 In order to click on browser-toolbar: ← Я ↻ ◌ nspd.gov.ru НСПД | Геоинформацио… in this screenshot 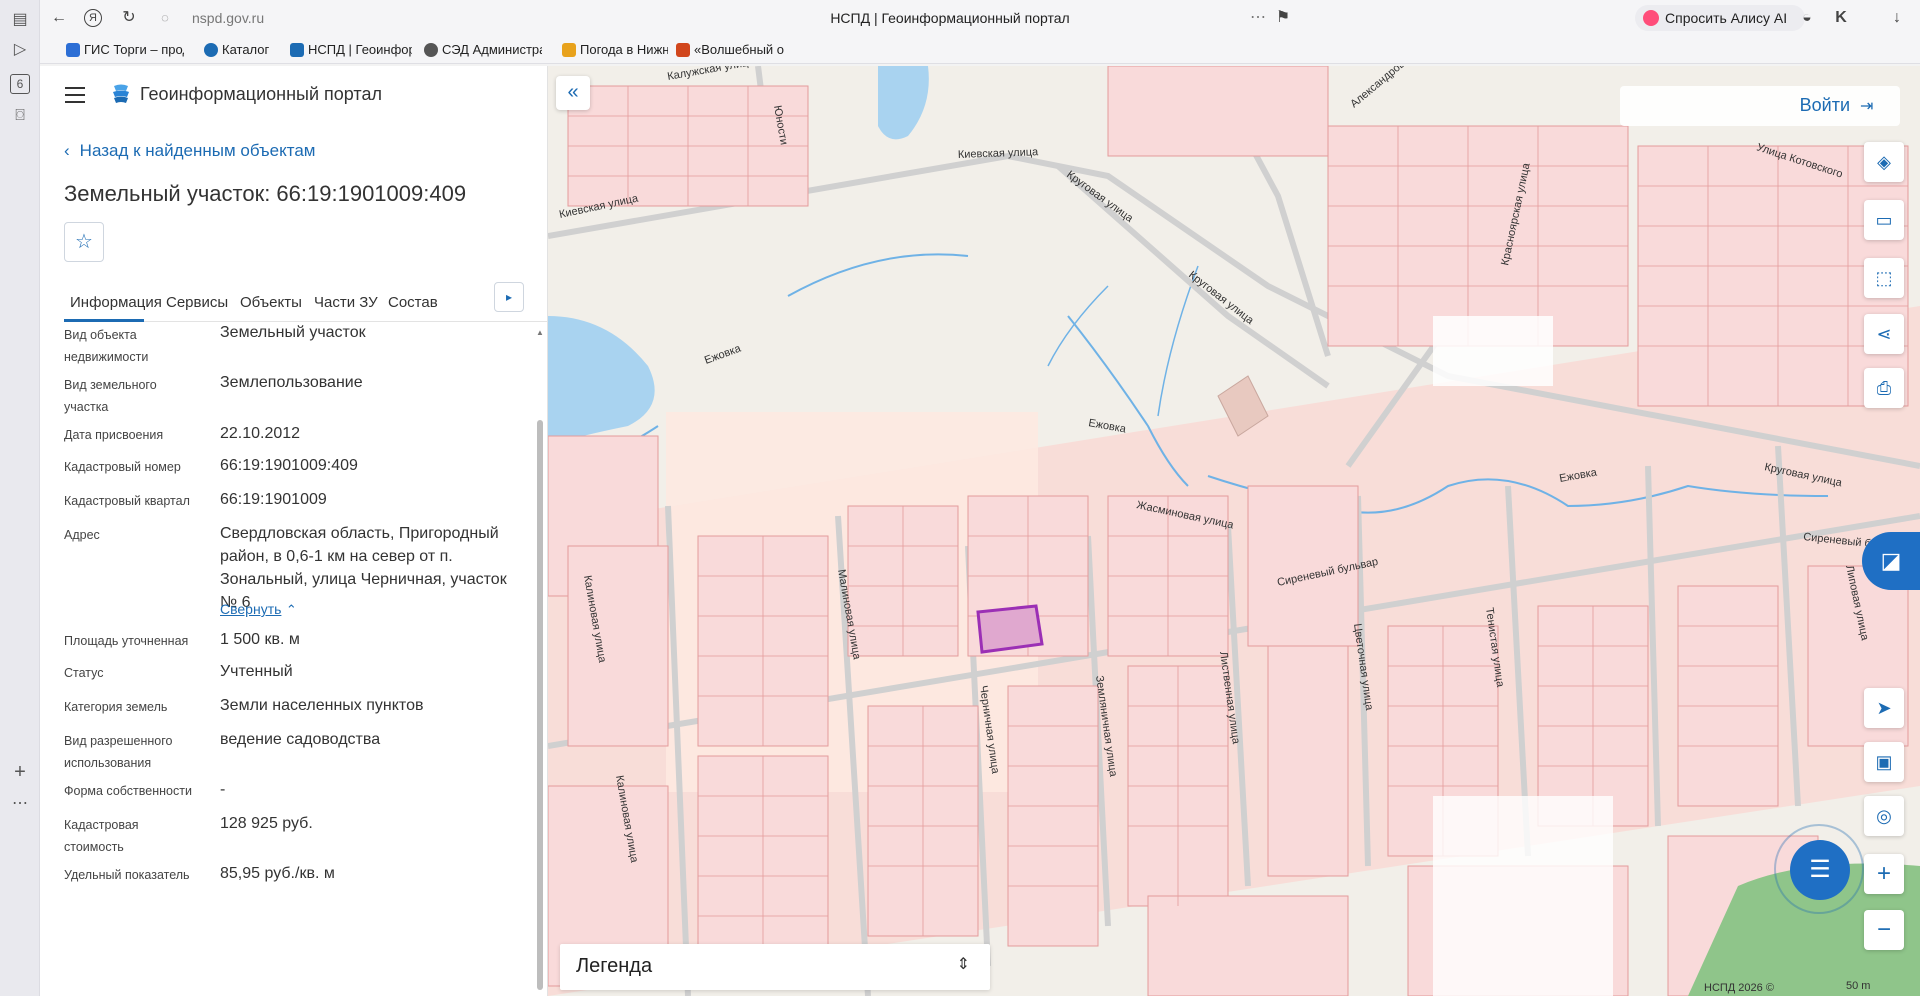, I will do `click(980, 18)`.